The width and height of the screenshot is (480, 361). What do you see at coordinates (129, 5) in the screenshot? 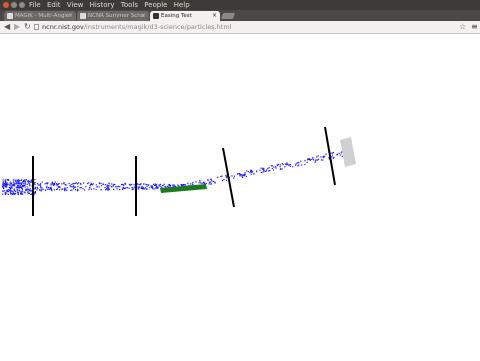
I see `menu-tools: Tools` at bounding box center [129, 5].